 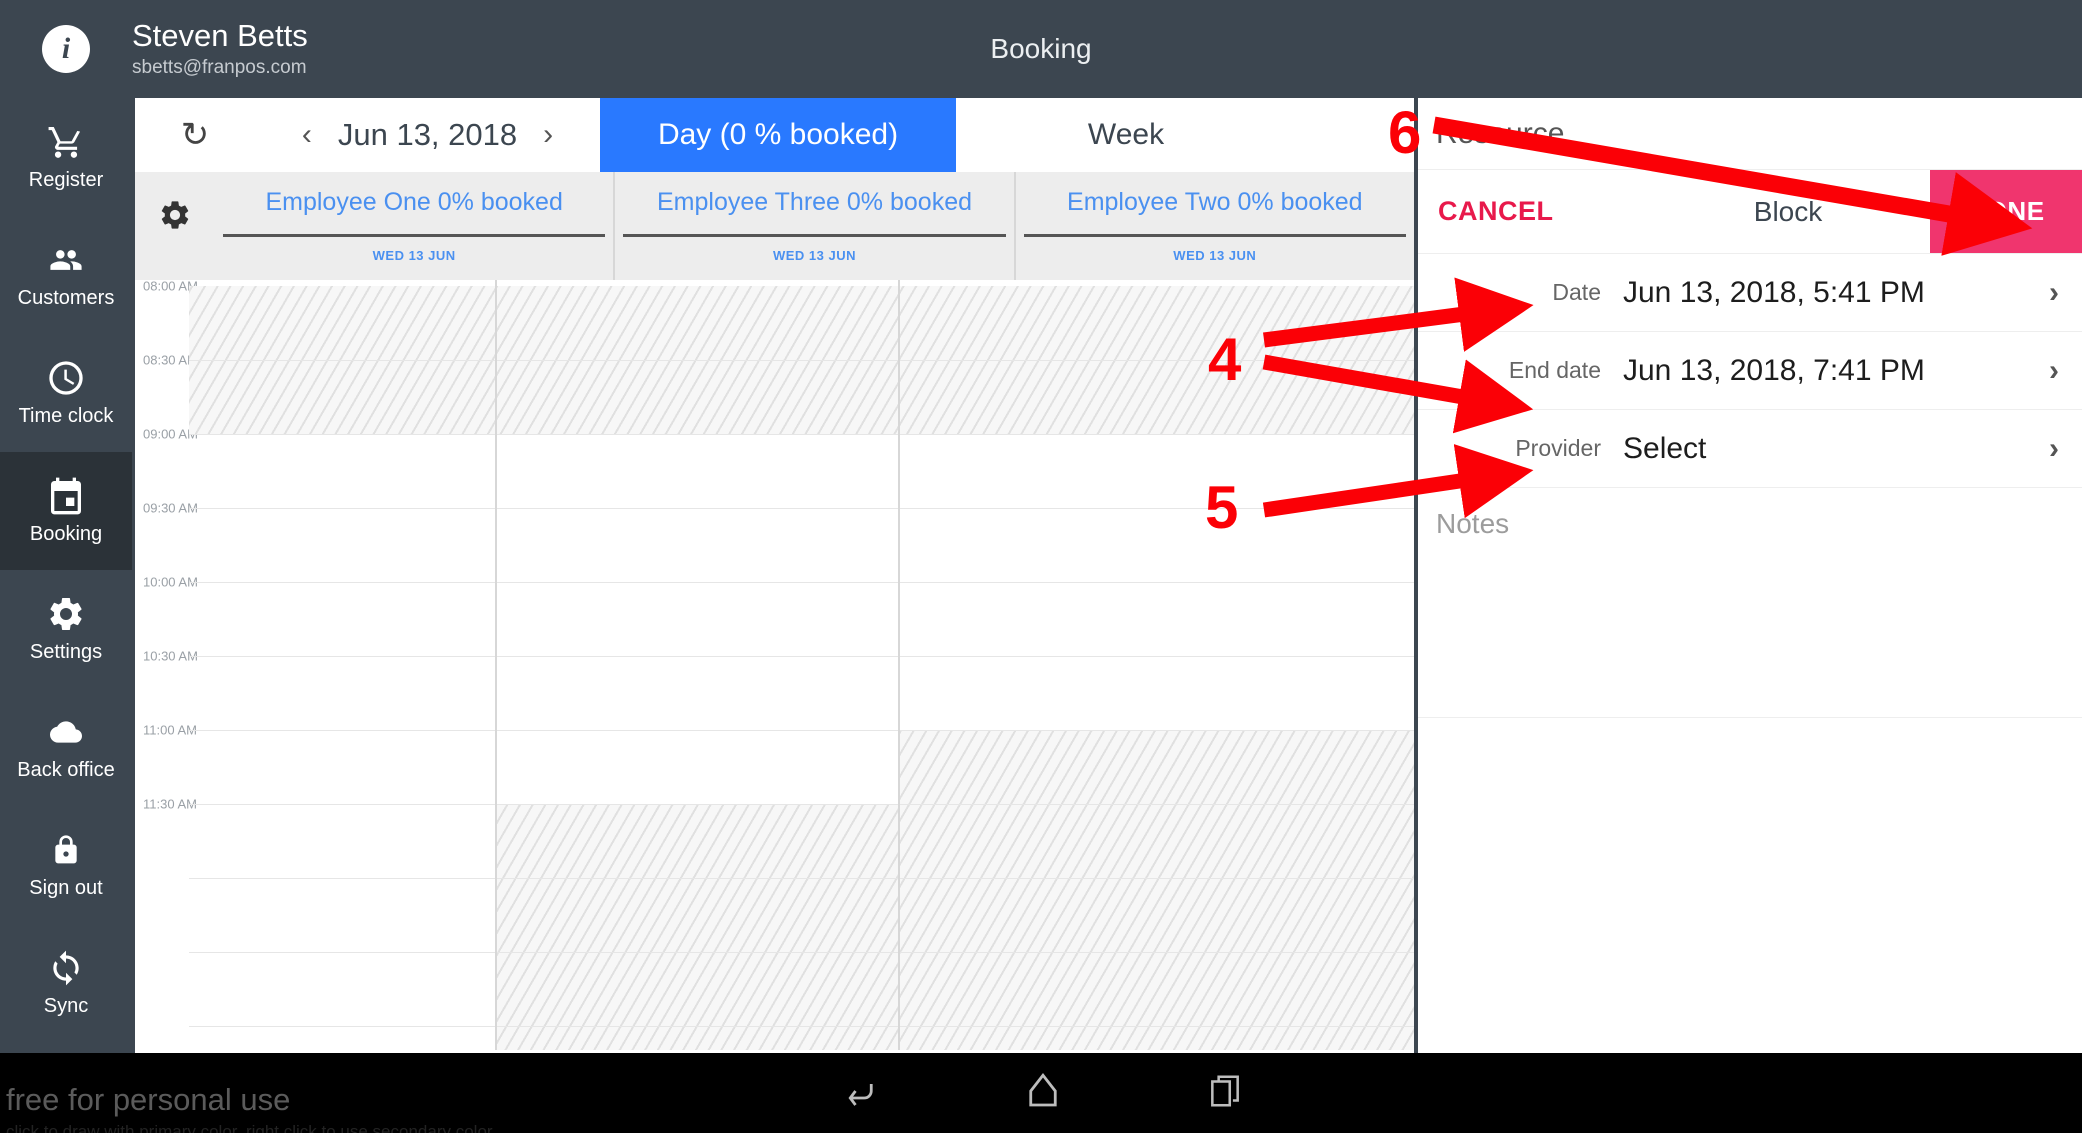 What do you see at coordinates (778, 135) in the screenshot?
I see `tab-day: Day (0 % booked)` at bounding box center [778, 135].